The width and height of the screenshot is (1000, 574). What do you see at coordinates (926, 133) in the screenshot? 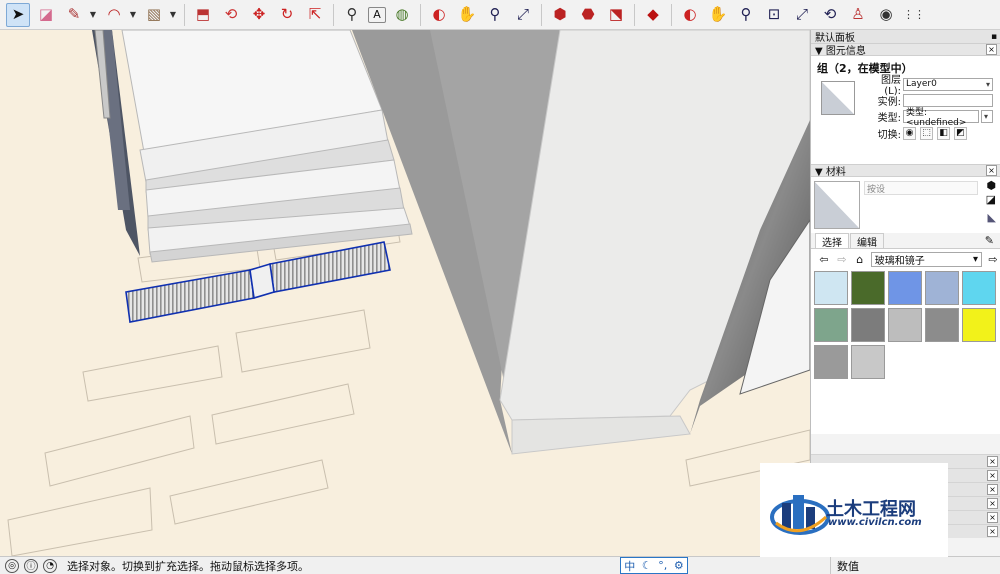
I see `lock-toggle-icon: ⬚` at bounding box center [926, 133].